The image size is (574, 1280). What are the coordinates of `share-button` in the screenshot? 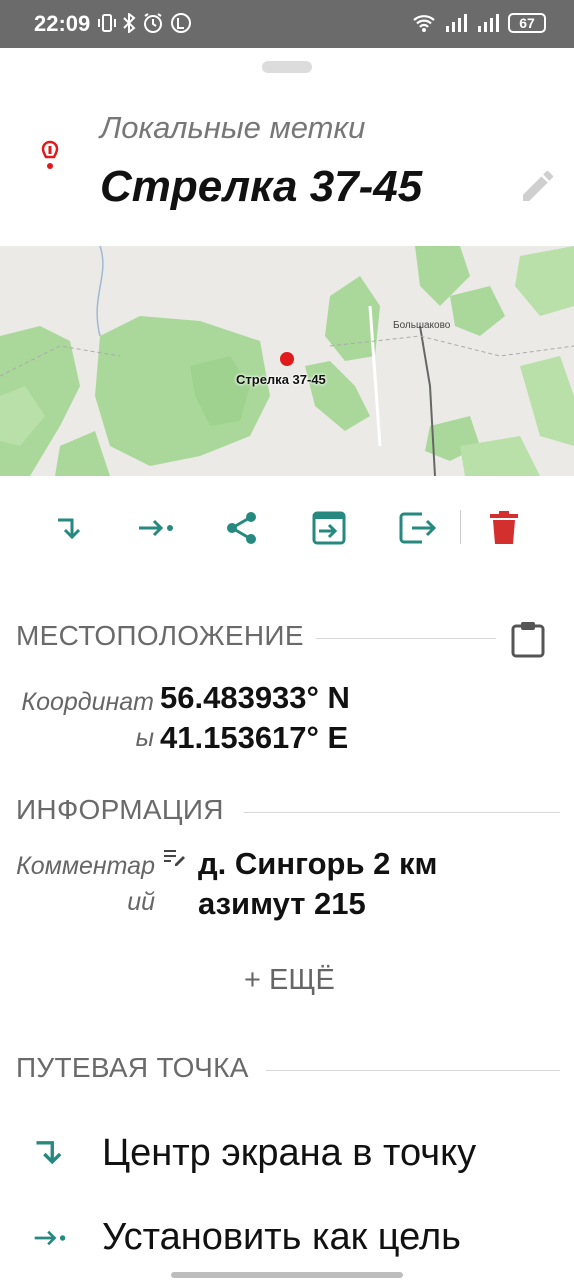 It's located at (242, 528).